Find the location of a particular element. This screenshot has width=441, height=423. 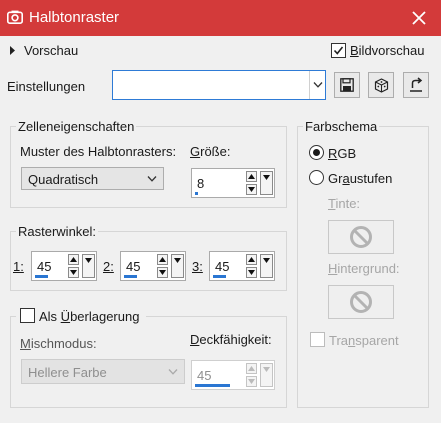

close-icon is located at coordinates (419, 18).